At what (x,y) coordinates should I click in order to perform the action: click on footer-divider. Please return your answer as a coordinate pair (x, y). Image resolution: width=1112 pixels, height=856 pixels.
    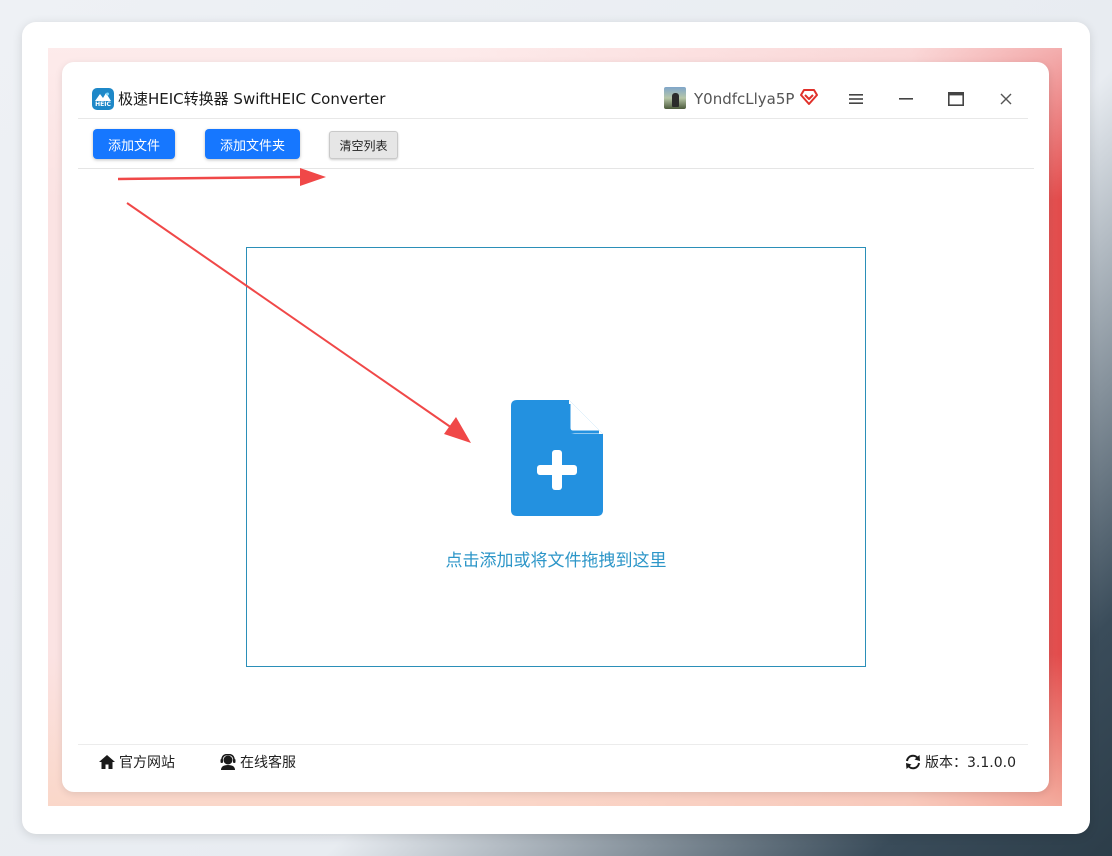
    Looking at the image, I should click on (553, 744).